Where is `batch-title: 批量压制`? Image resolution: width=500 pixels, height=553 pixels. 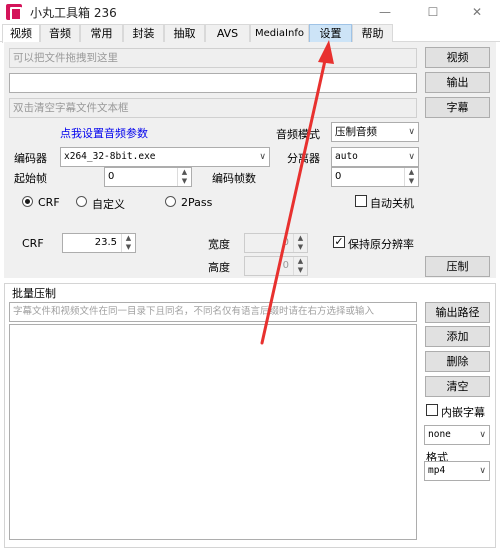 batch-title: 批量压制 is located at coordinates (34, 293).